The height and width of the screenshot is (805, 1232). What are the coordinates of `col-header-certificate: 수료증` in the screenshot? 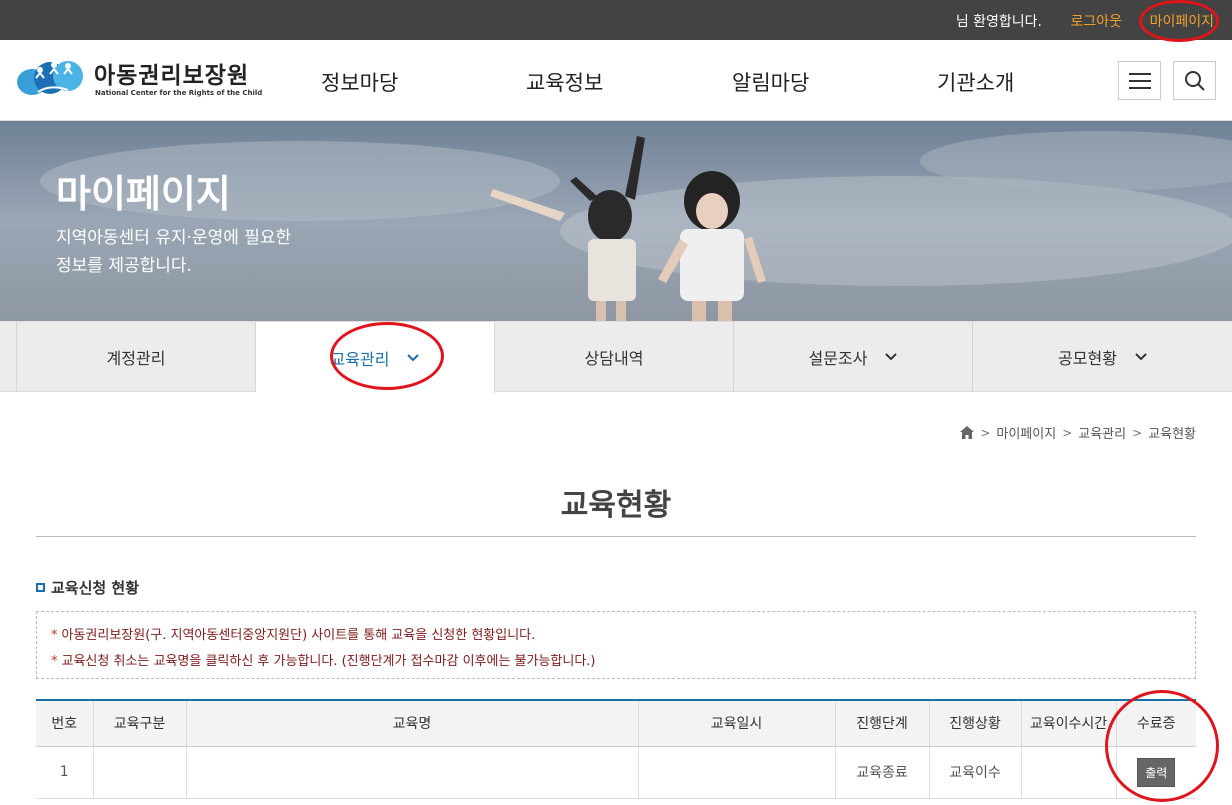 It's located at (1156, 723).